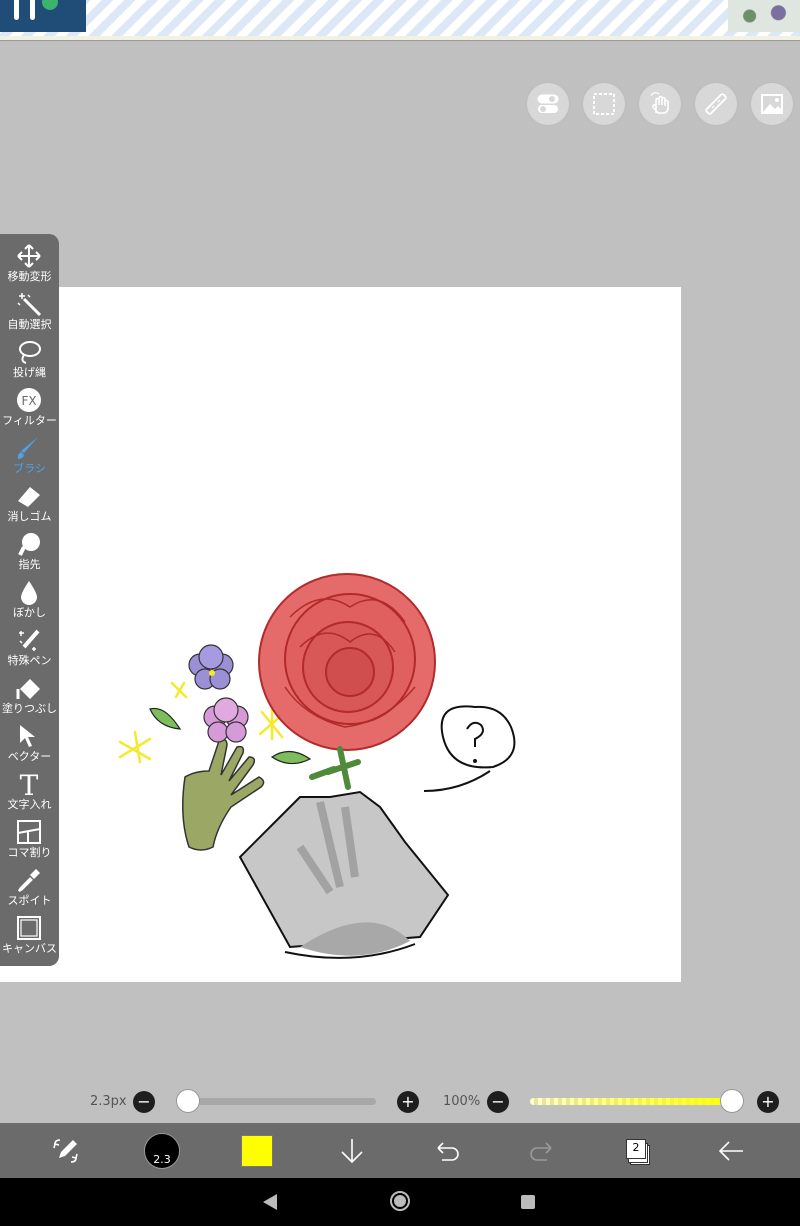 This screenshot has width=800, height=1226. Describe the element at coordinates (29, 852) in the screenshot. I see `tool-label: コマ割り` at that location.